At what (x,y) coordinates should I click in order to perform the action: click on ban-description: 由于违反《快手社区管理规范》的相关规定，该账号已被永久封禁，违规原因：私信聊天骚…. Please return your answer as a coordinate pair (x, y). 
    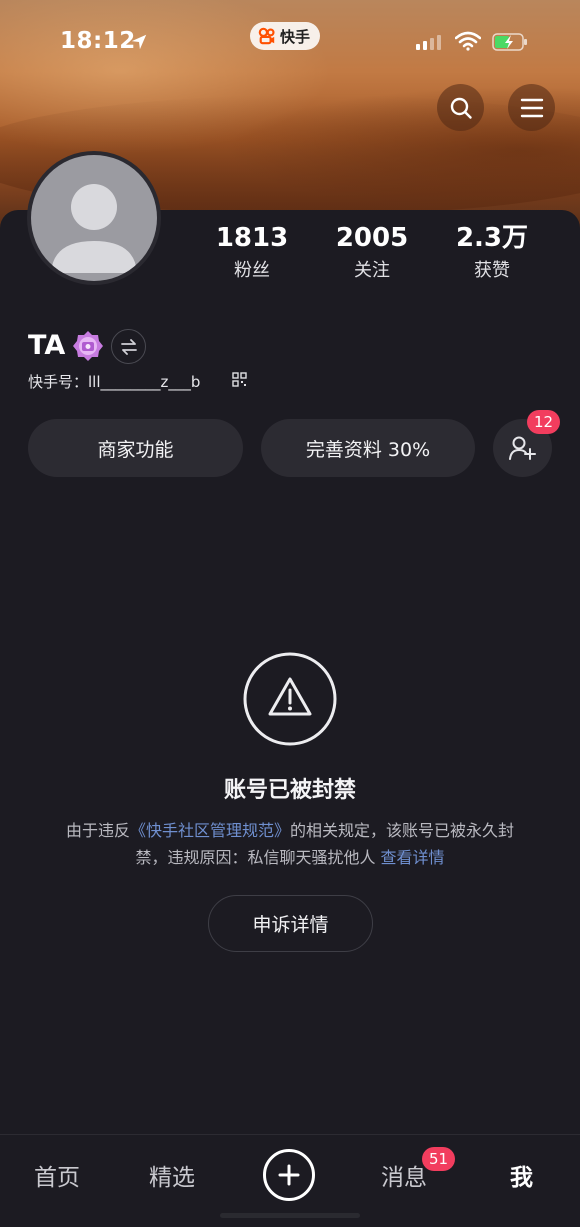
    Looking at the image, I should click on (290, 844).